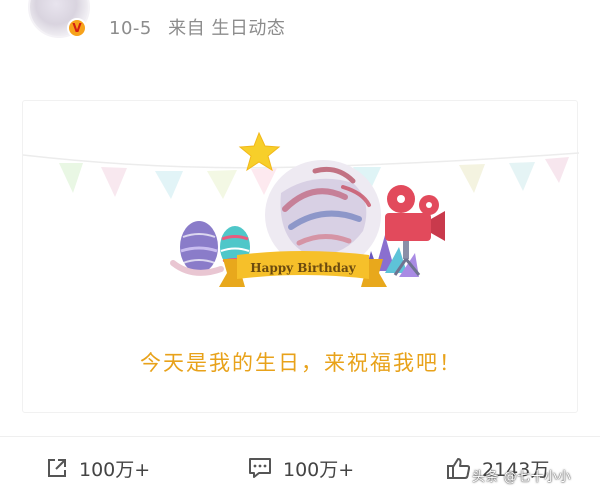  What do you see at coordinates (130, 28) in the screenshot?
I see `post-date: 10-5` at bounding box center [130, 28].